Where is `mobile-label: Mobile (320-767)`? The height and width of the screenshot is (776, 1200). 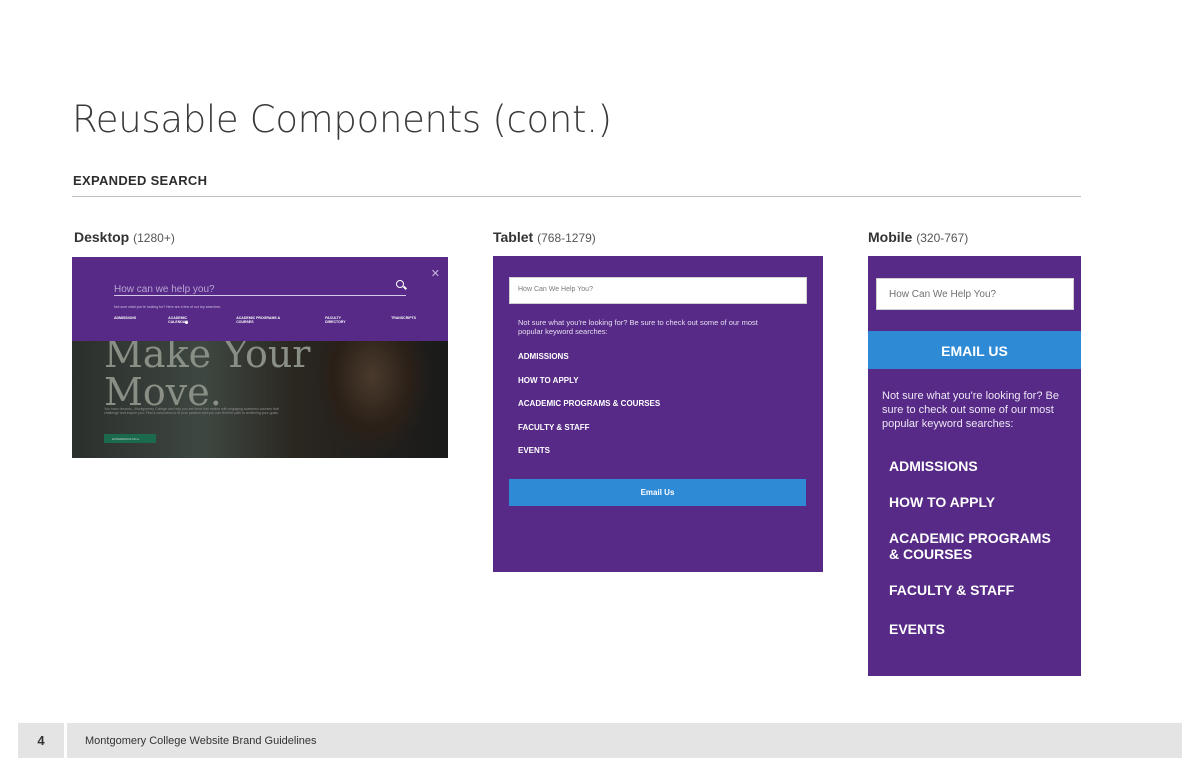 mobile-label: Mobile (320-767) is located at coordinates (918, 237).